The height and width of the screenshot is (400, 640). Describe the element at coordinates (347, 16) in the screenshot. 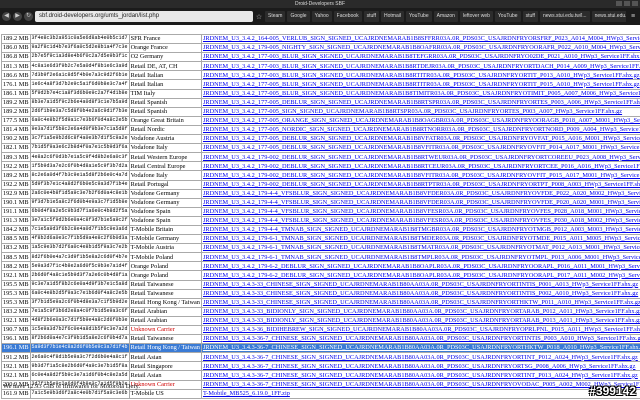

I see `bookmark-item: Facebook` at that location.